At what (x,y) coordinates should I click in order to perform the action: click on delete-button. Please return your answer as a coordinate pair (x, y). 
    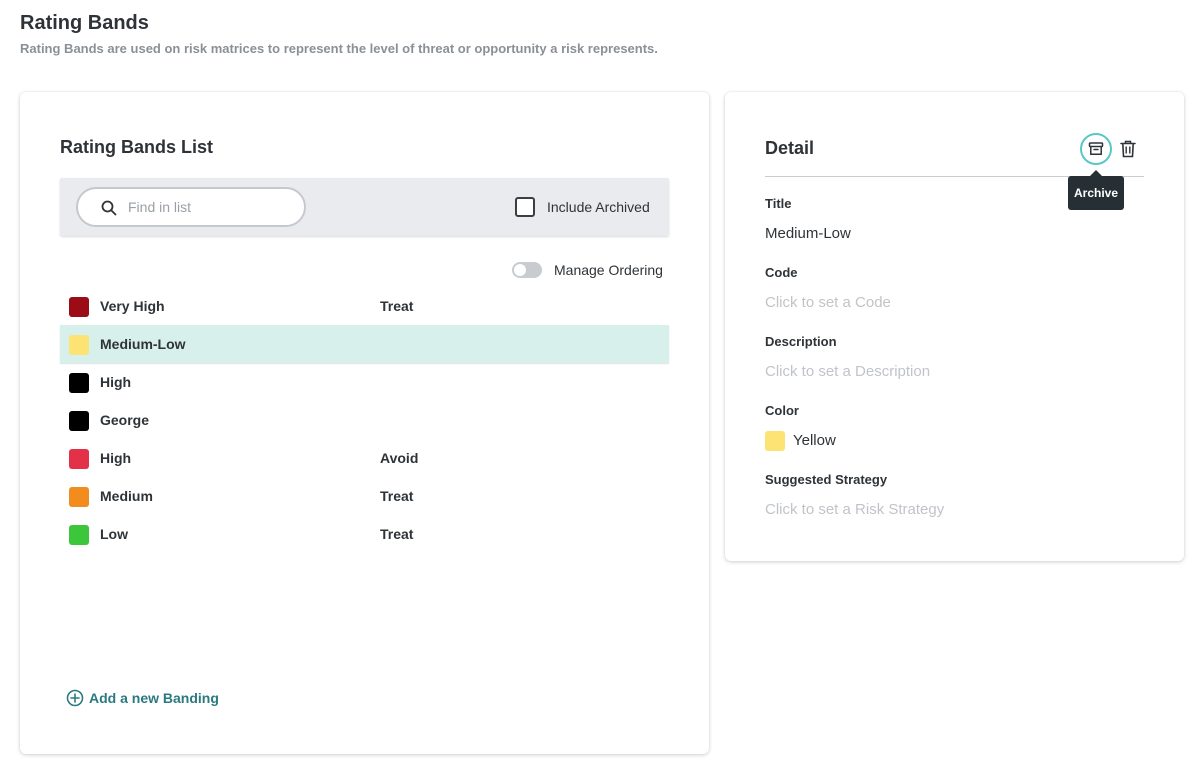
    Looking at the image, I should click on (1128, 149).